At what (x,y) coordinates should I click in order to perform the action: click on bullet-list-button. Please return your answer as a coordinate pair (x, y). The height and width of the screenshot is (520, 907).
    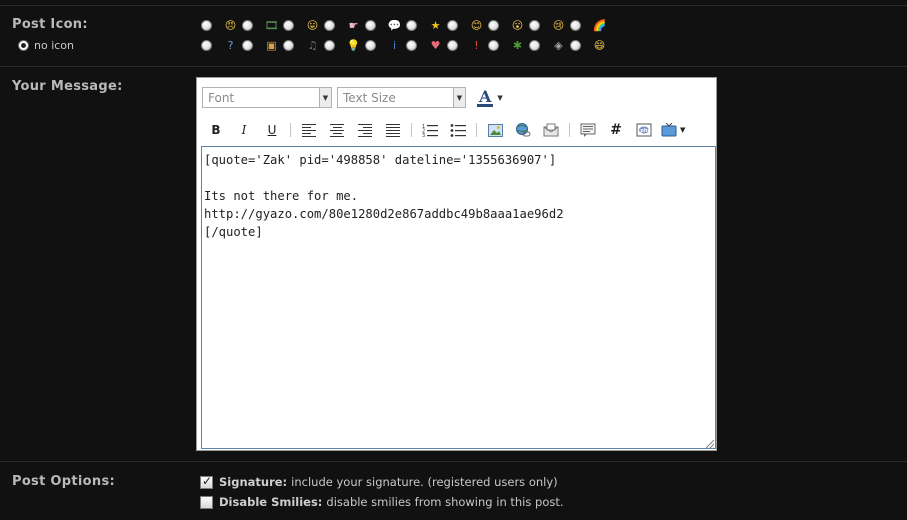
    Looking at the image, I should click on (458, 130).